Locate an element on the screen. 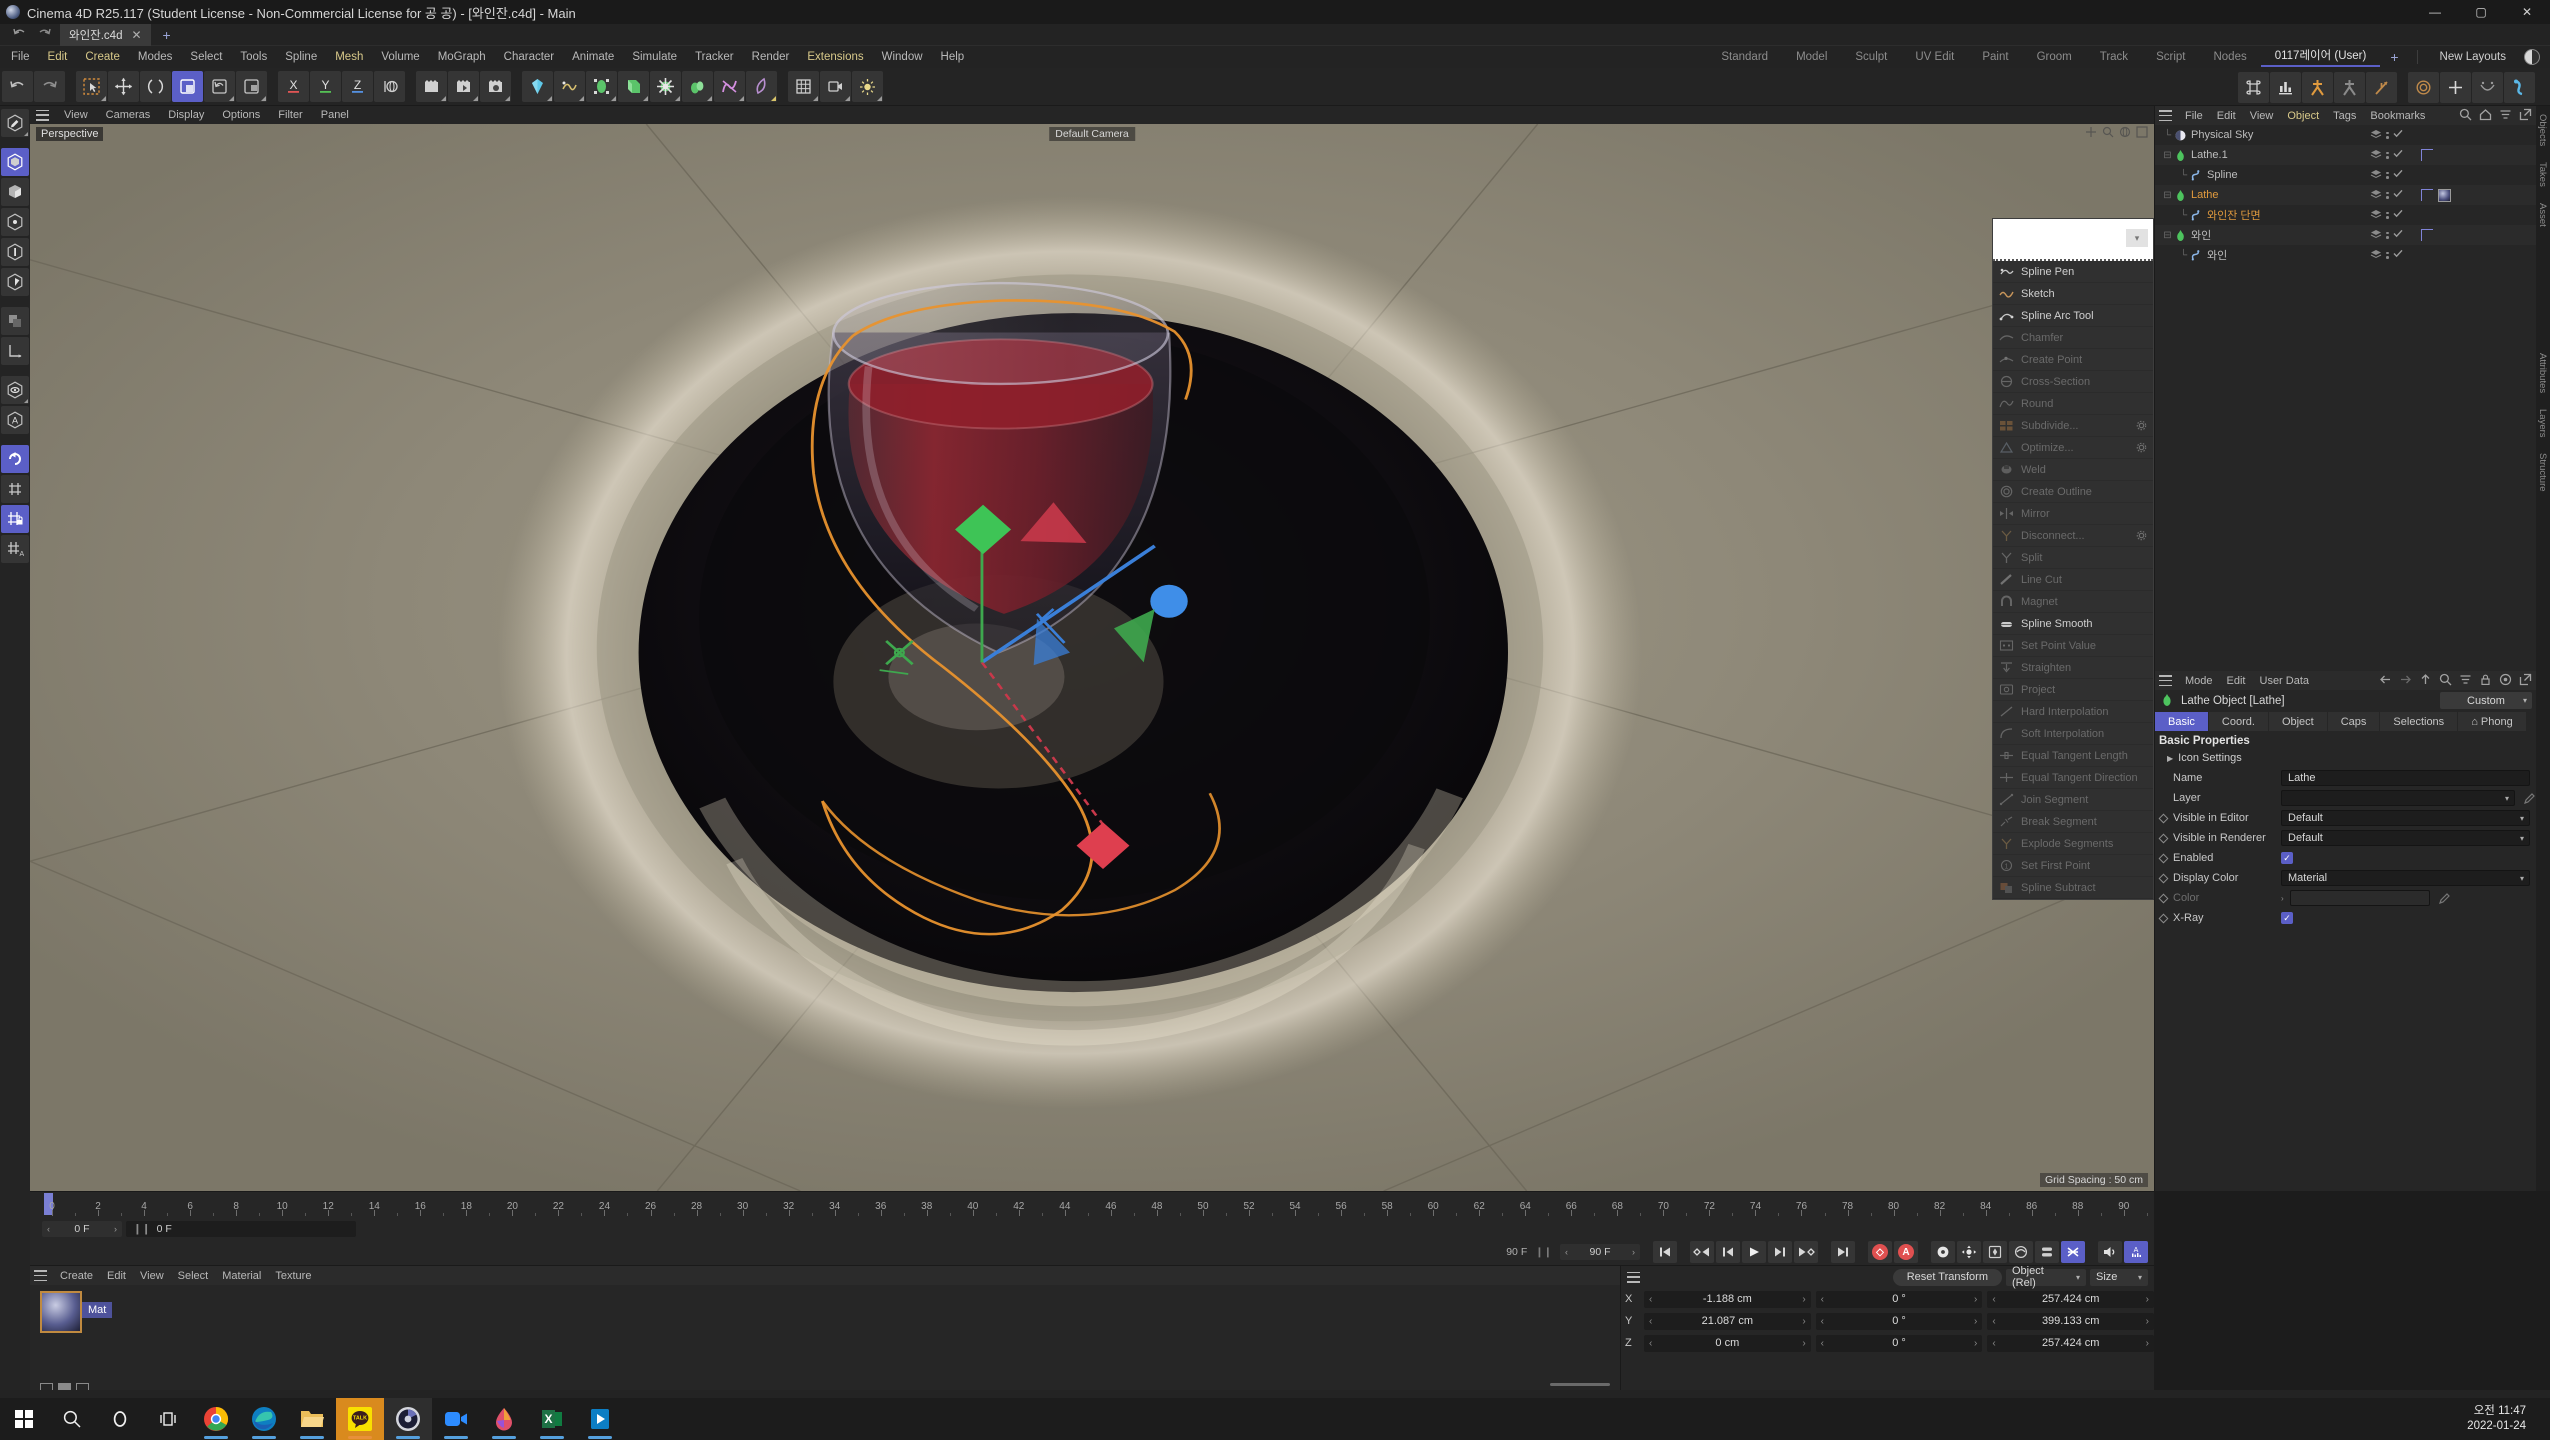 This screenshot has width=2550, height=1440. object-manager-menu-file: File is located at coordinates (2194, 116).